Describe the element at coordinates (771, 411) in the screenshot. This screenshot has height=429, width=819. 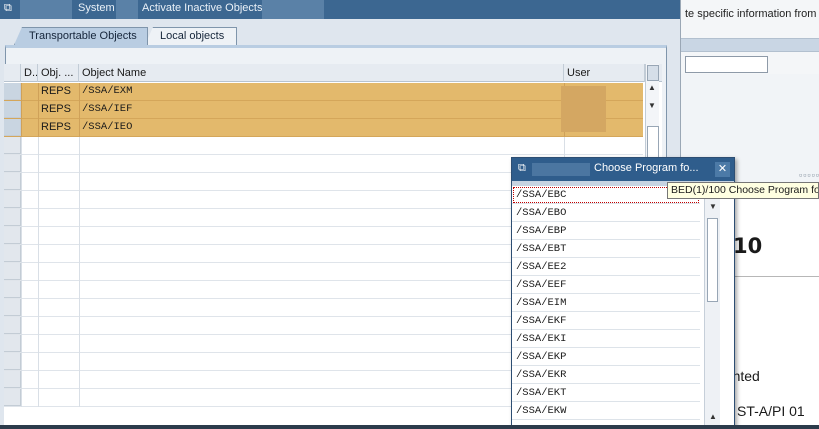
I see `background-text-line2: ST-A/PI 01` at that location.